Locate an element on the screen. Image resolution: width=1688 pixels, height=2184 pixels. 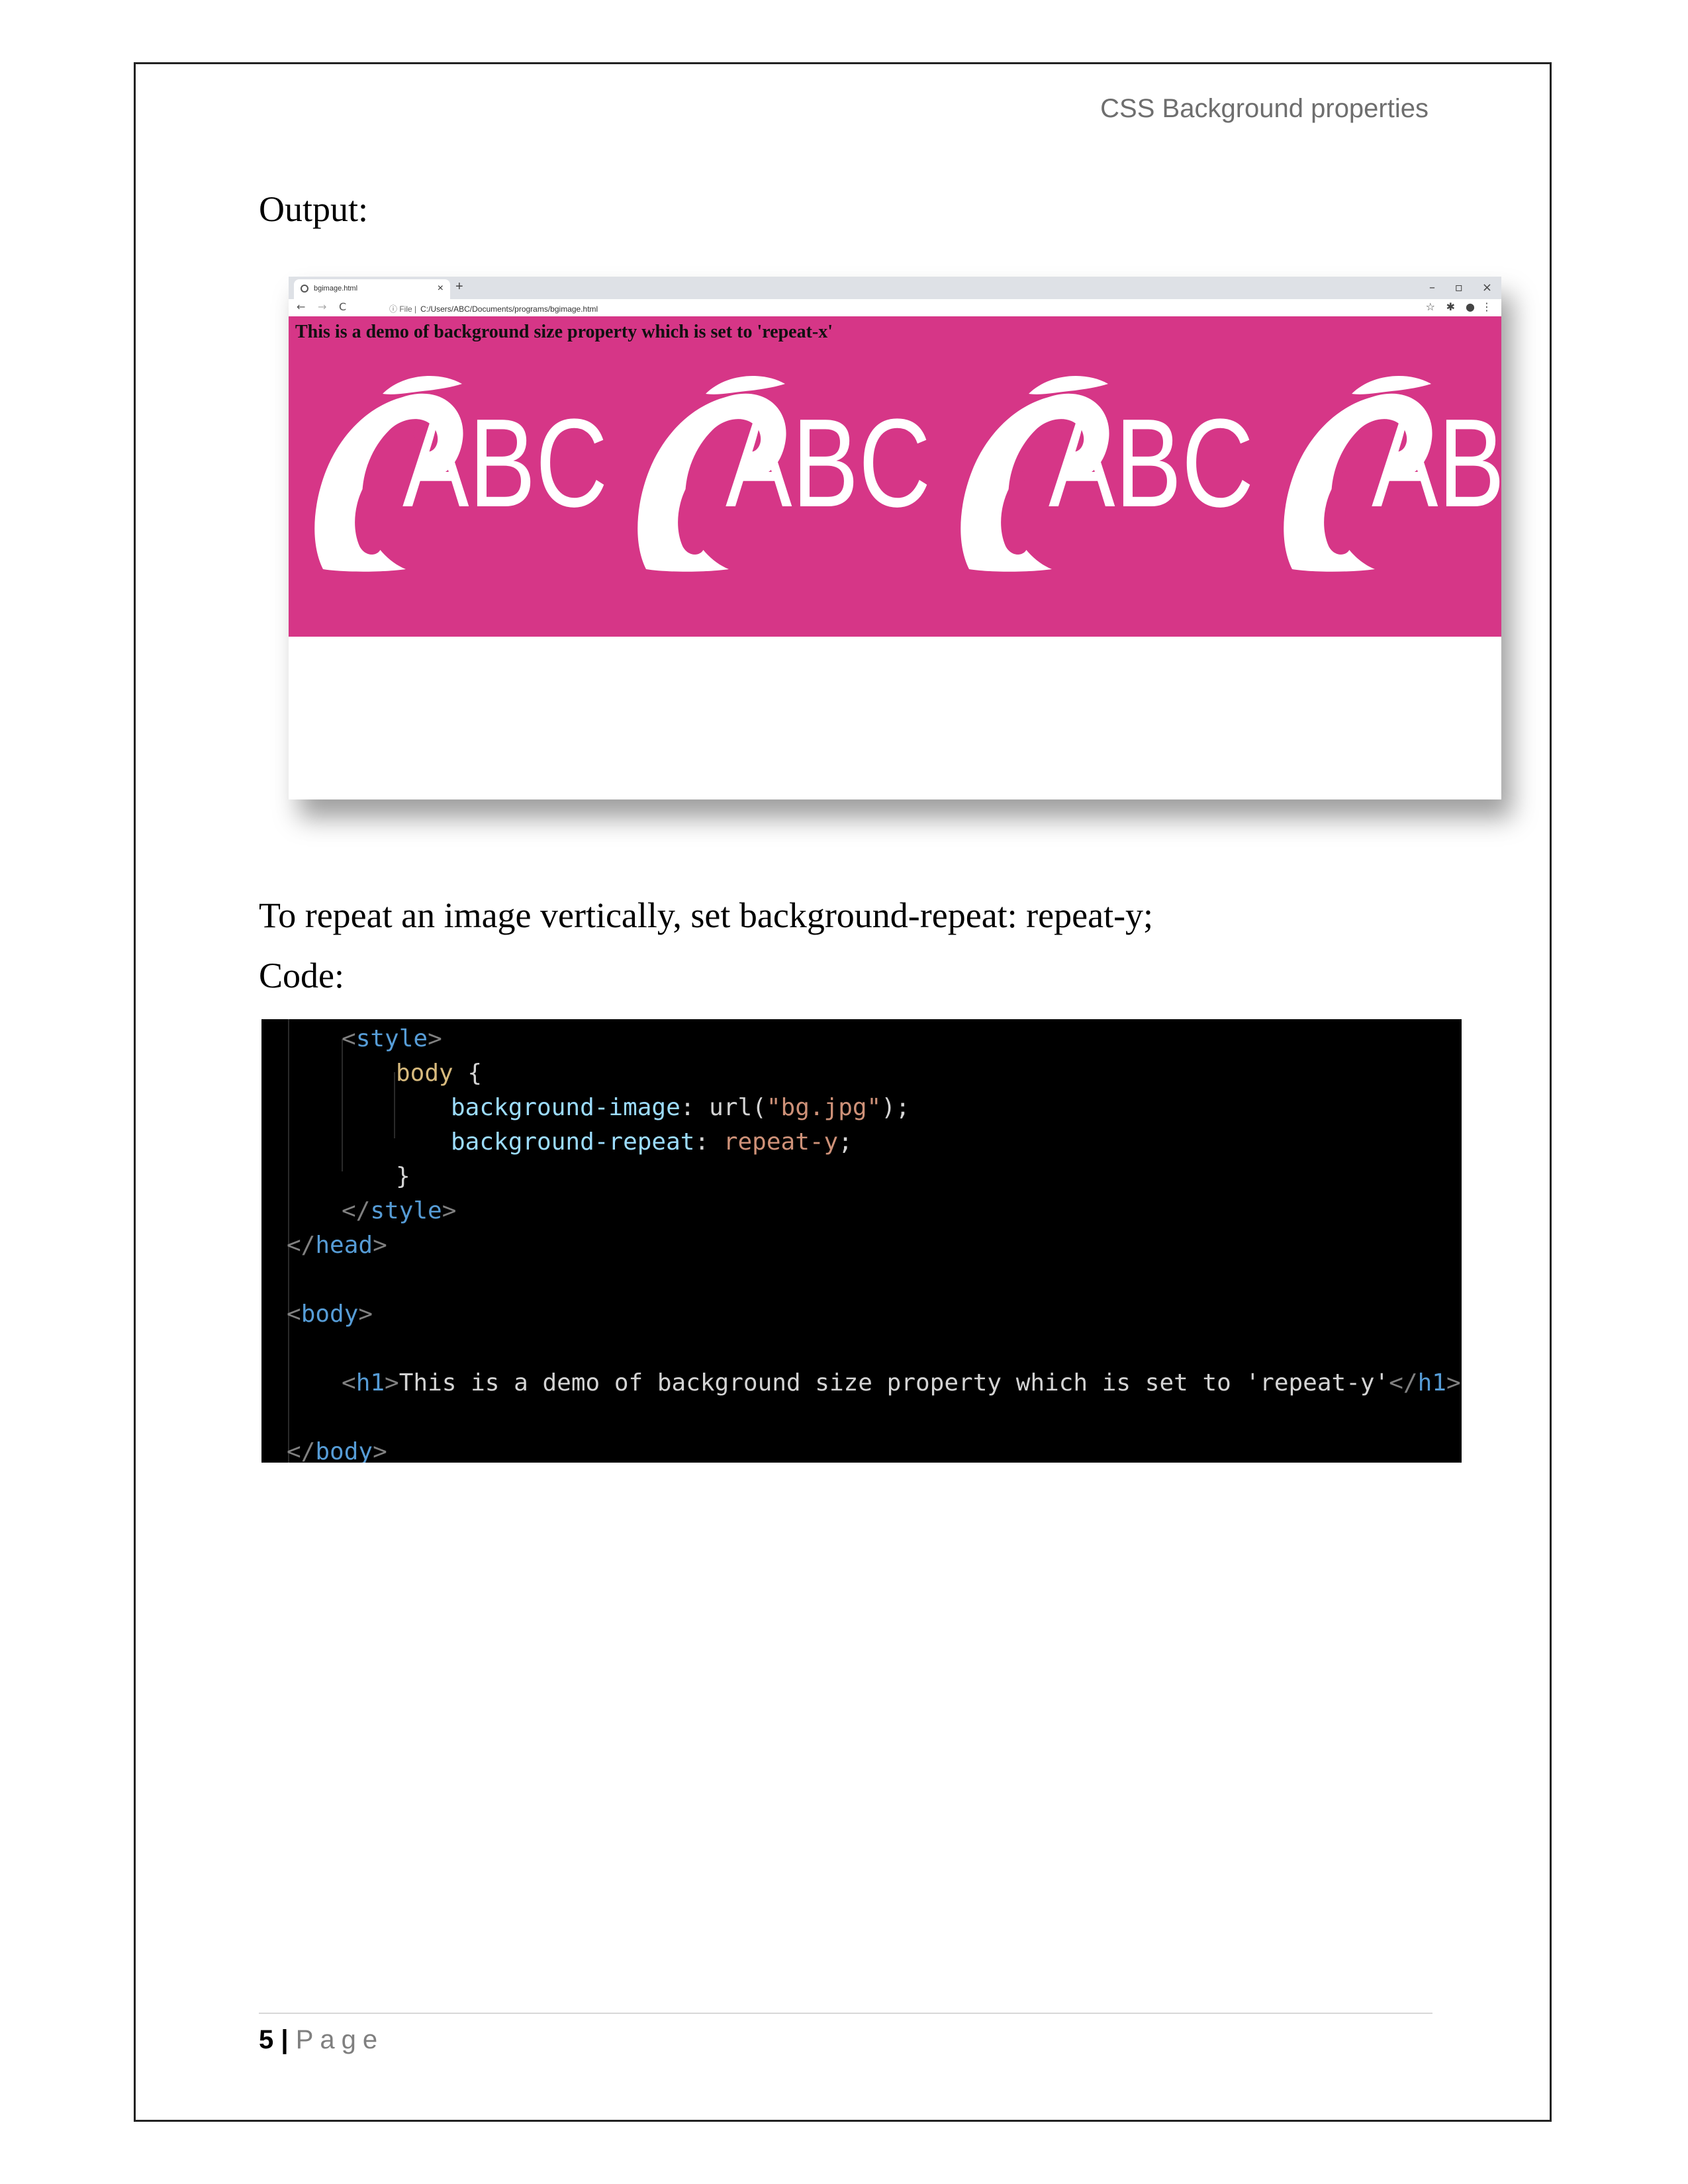
code-line-2: body { is located at coordinates (439, 1073).